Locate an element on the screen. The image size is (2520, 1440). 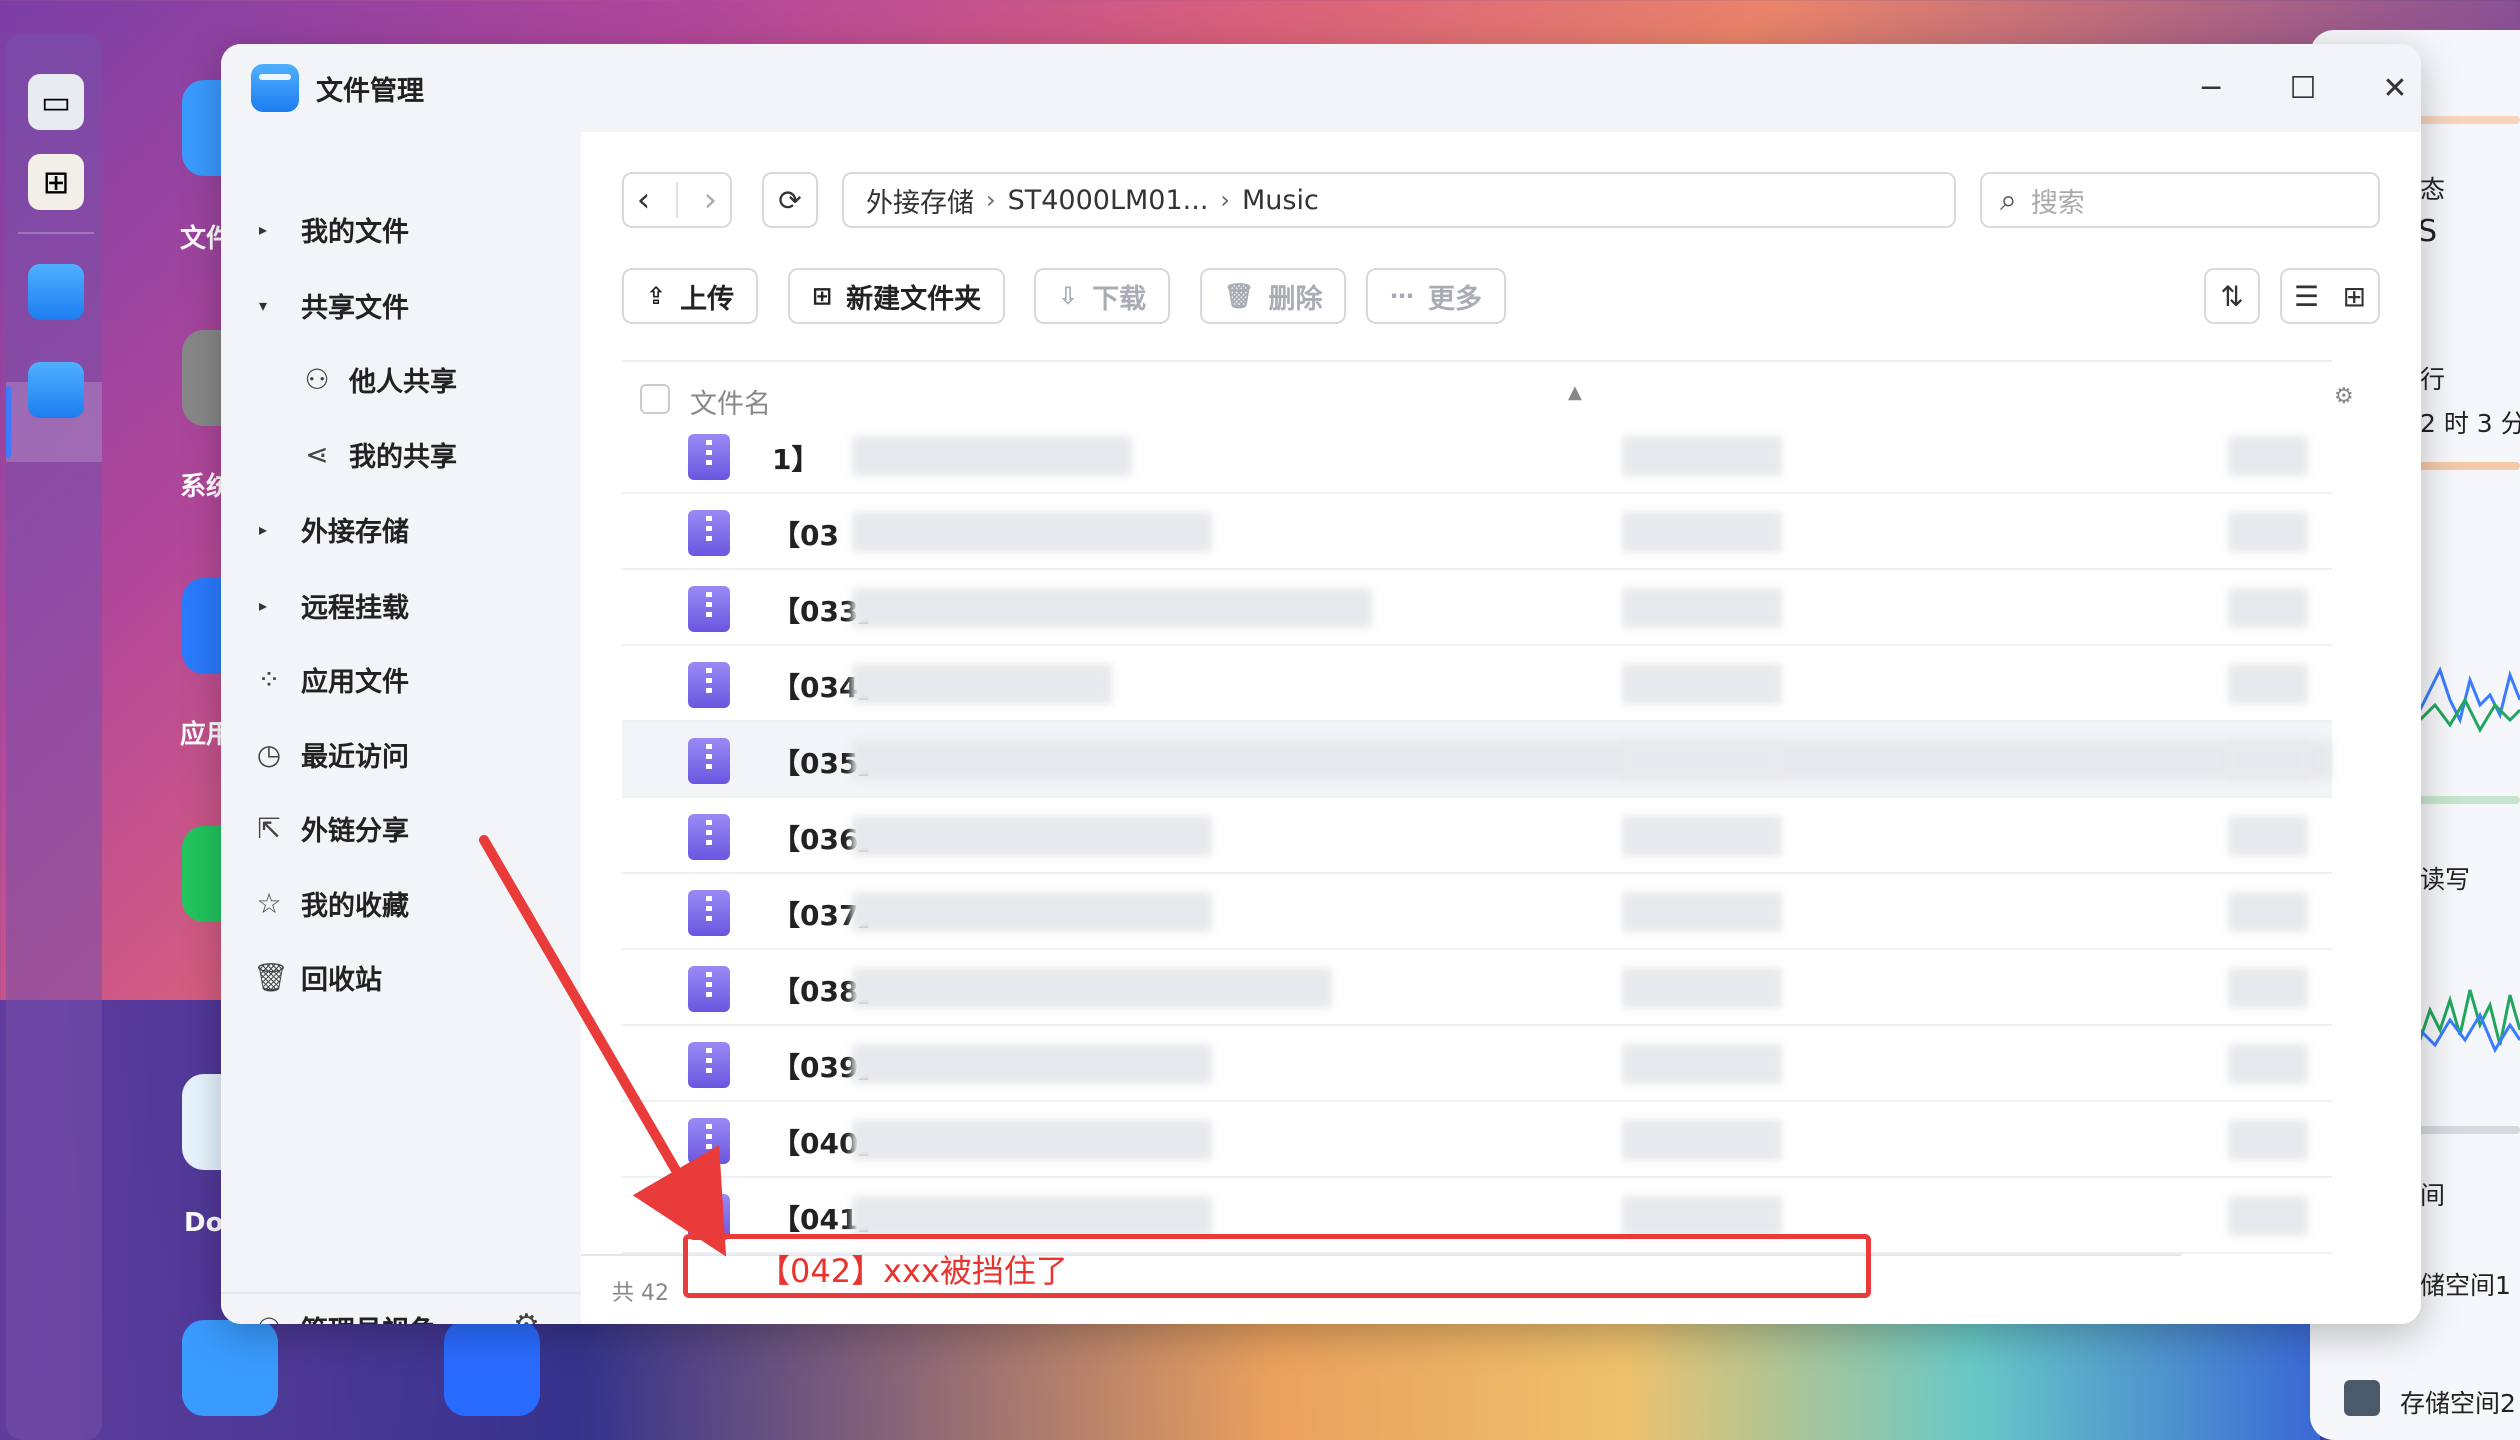
annotation-arrow is located at coordinates (603, 1046).